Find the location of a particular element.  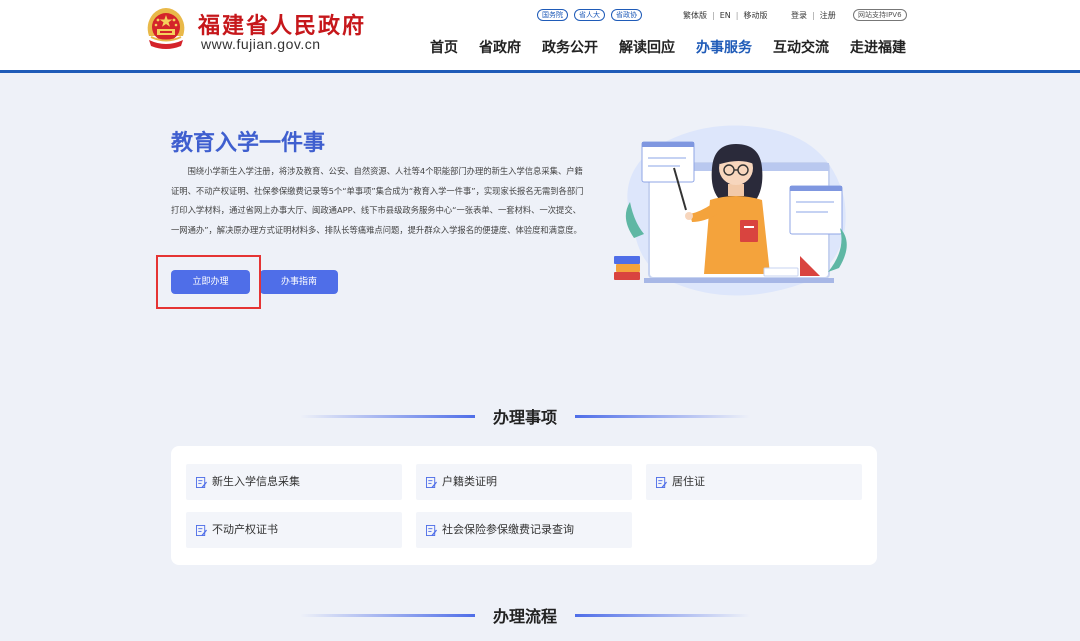

nav-government-affairs: 政务公开 is located at coordinates (570, 47).